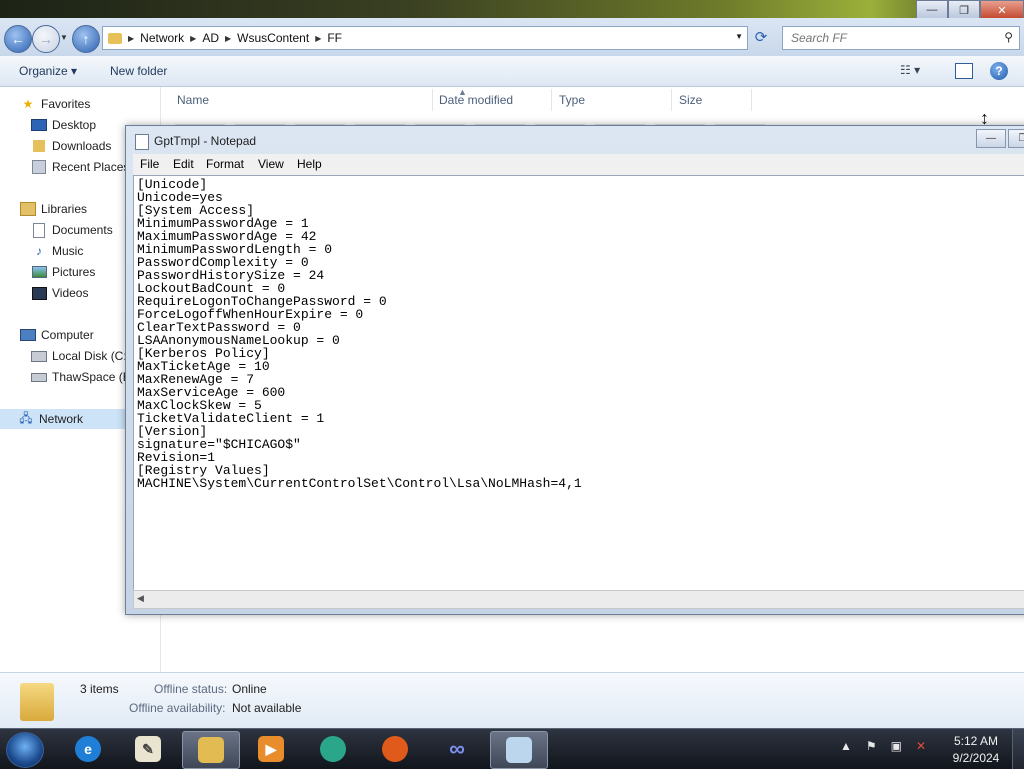 This screenshot has width=1024, height=769. Describe the element at coordinates (162, 38) in the screenshot. I see `breadcrumb-network: Network` at that location.